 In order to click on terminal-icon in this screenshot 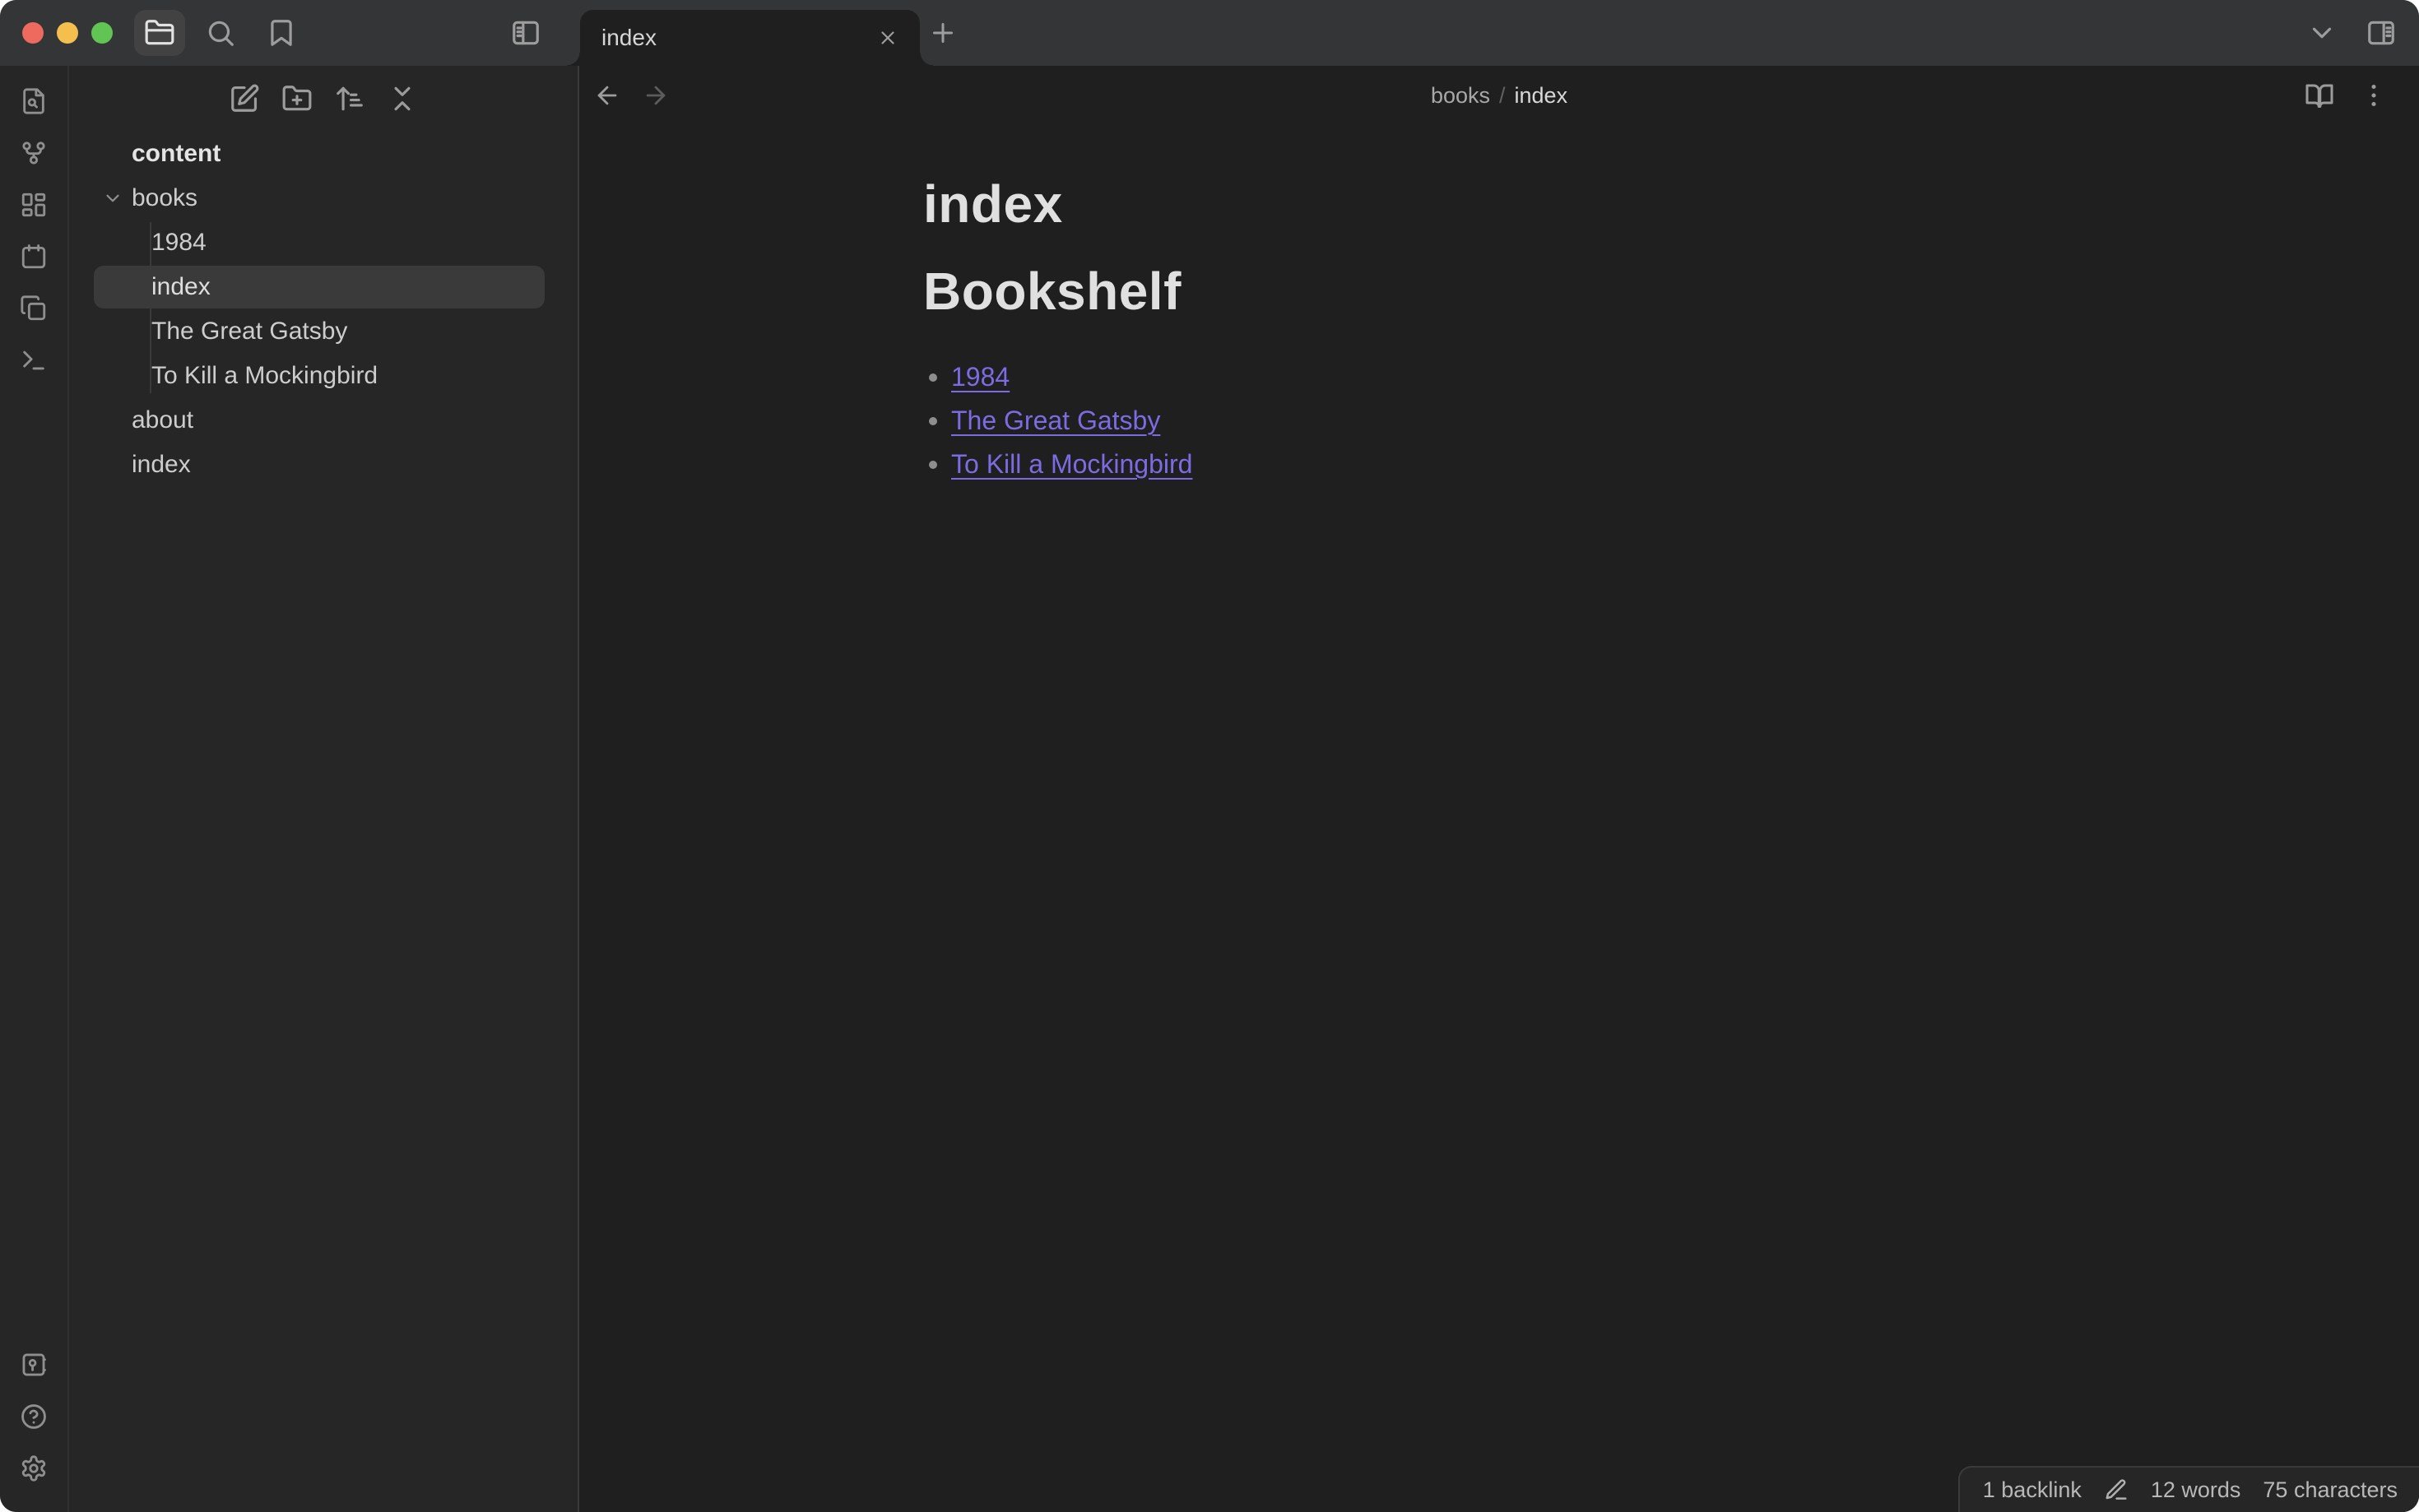, I will do `click(34, 360)`.